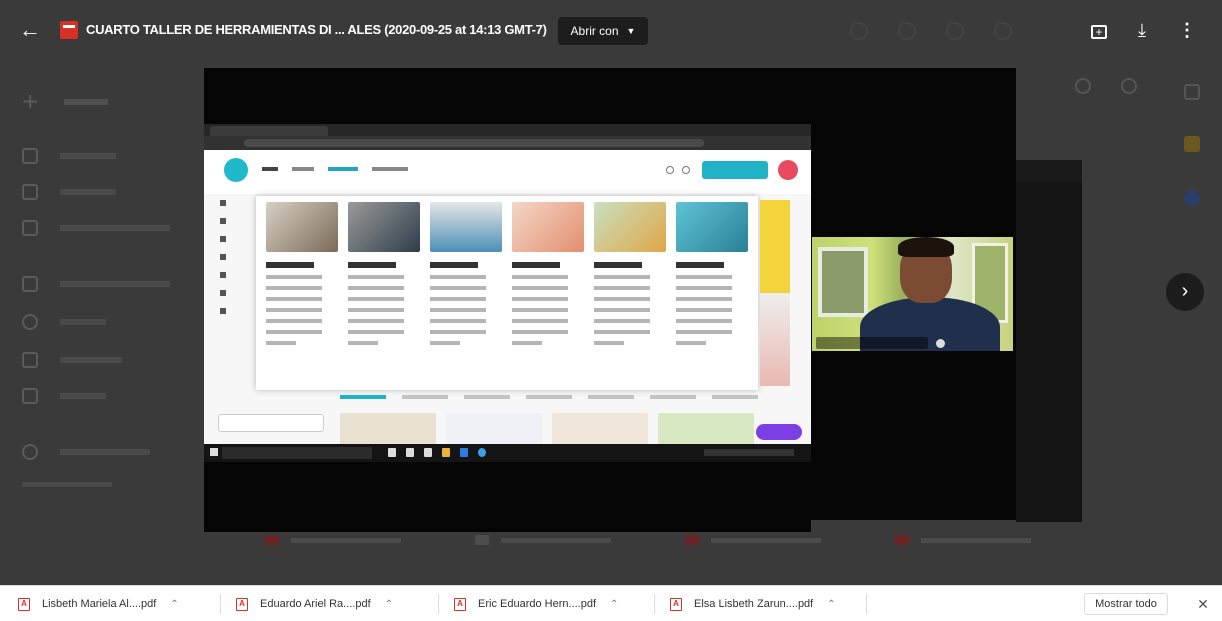 This screenshot has height=621, width=1222. I want to click on clock-icon, so click(30, 322).